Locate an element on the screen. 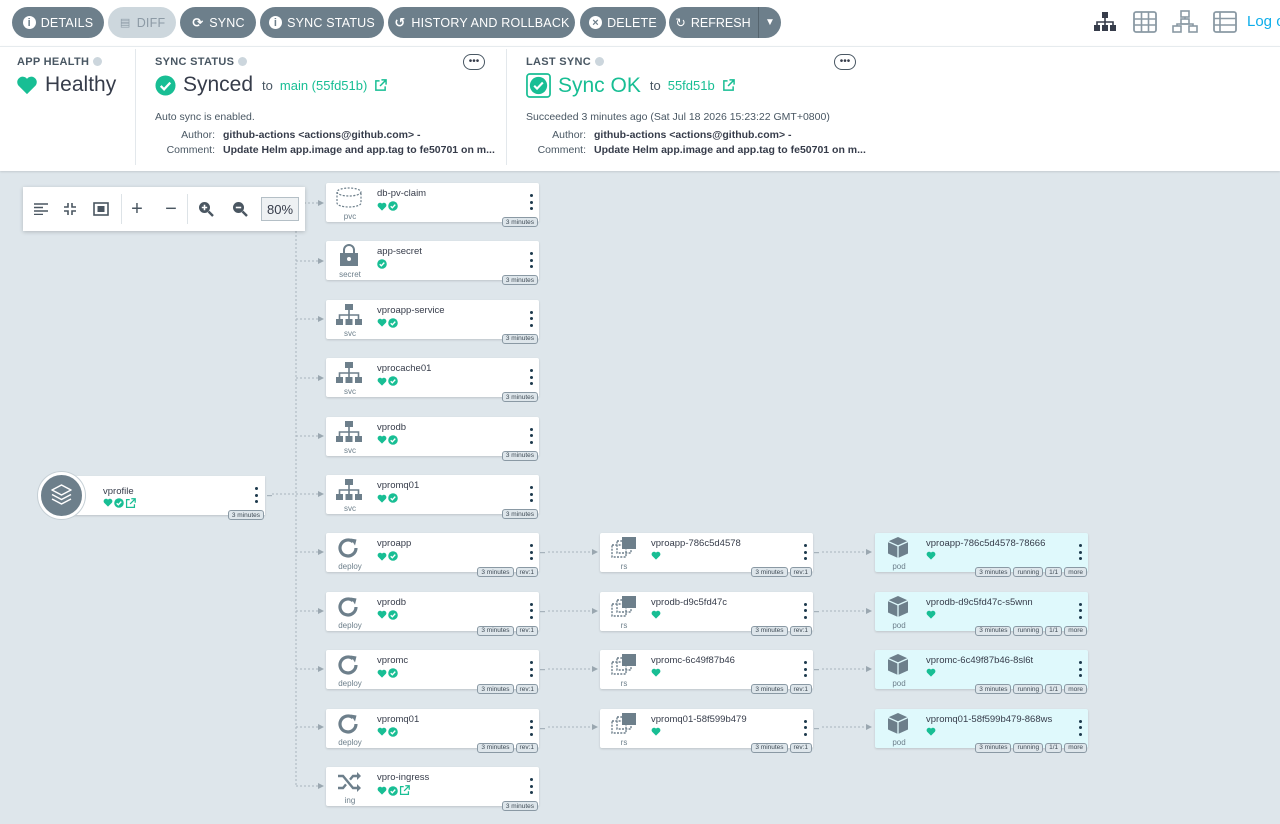  svc-node-vprocache01: svc vprocache01 3 minutes is located at coordinates (432, 380).